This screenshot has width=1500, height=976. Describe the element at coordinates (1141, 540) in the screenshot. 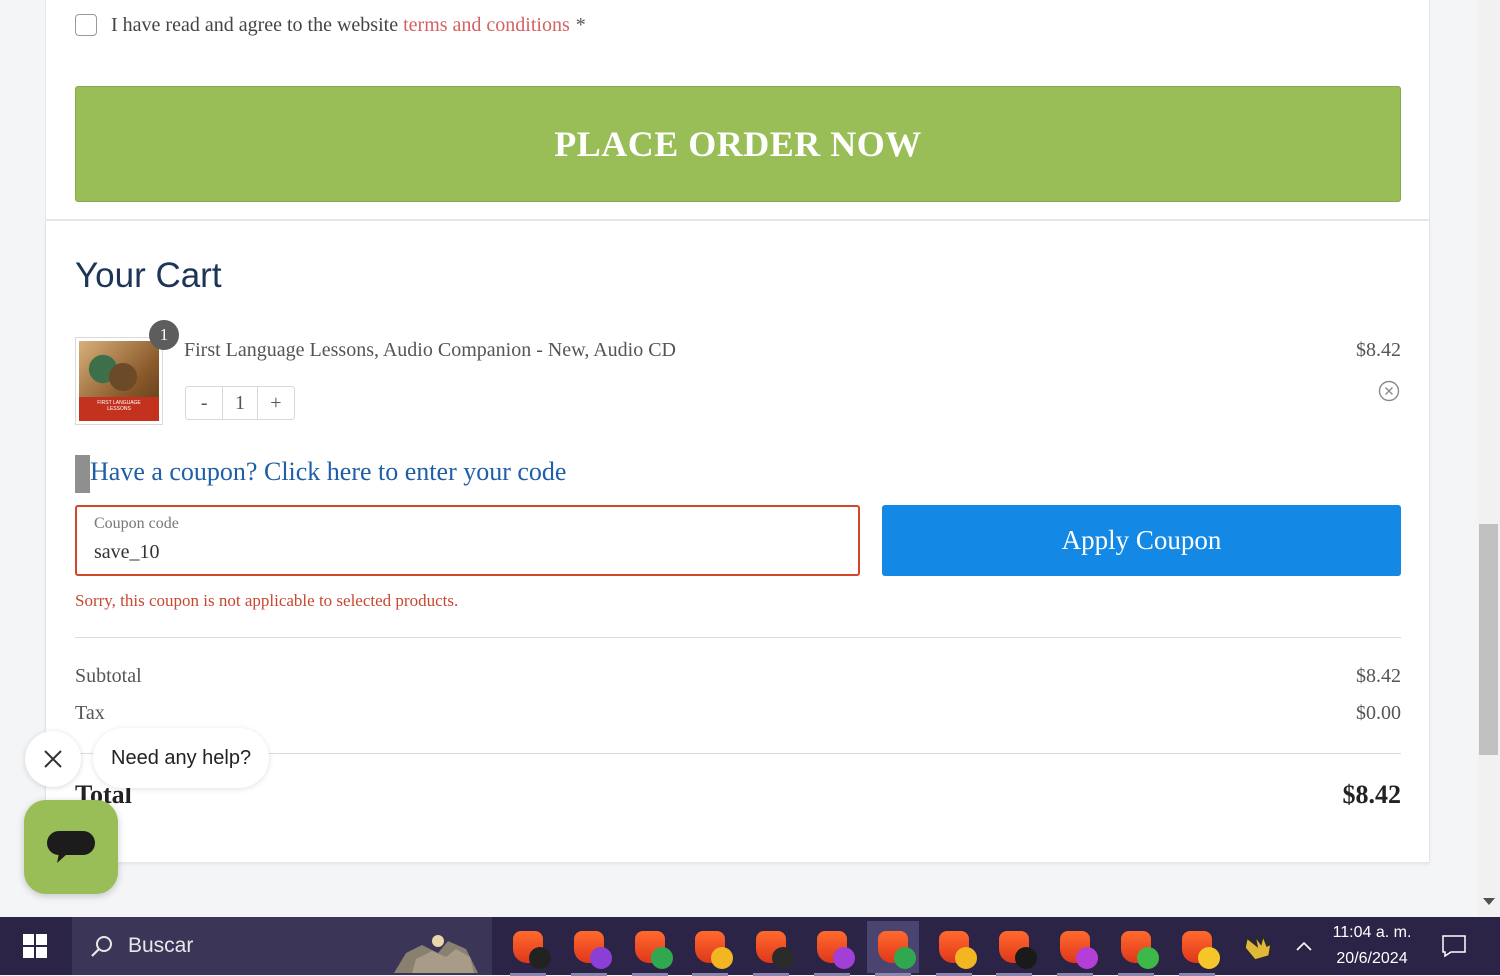

I see `apply-coupon-button: Apply Coupon` at that location.